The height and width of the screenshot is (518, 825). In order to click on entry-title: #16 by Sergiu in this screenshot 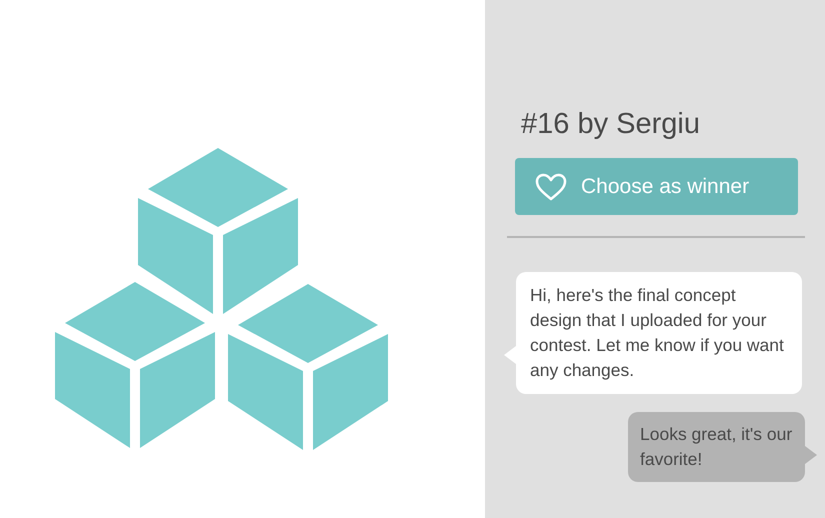, I will do `click(611, 124)`.